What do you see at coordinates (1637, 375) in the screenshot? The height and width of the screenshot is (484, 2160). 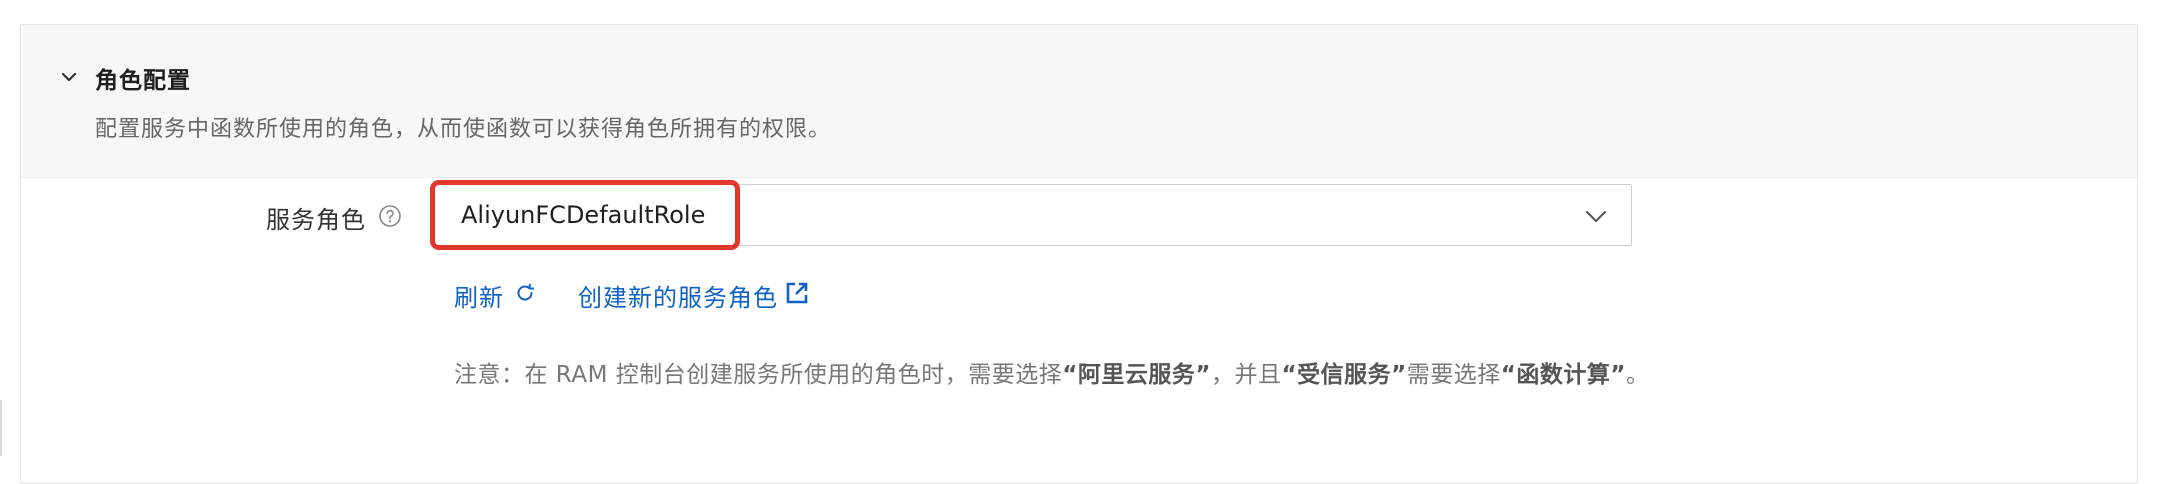 I see `note-text-4: 。` at bounding box center [1637, 375].